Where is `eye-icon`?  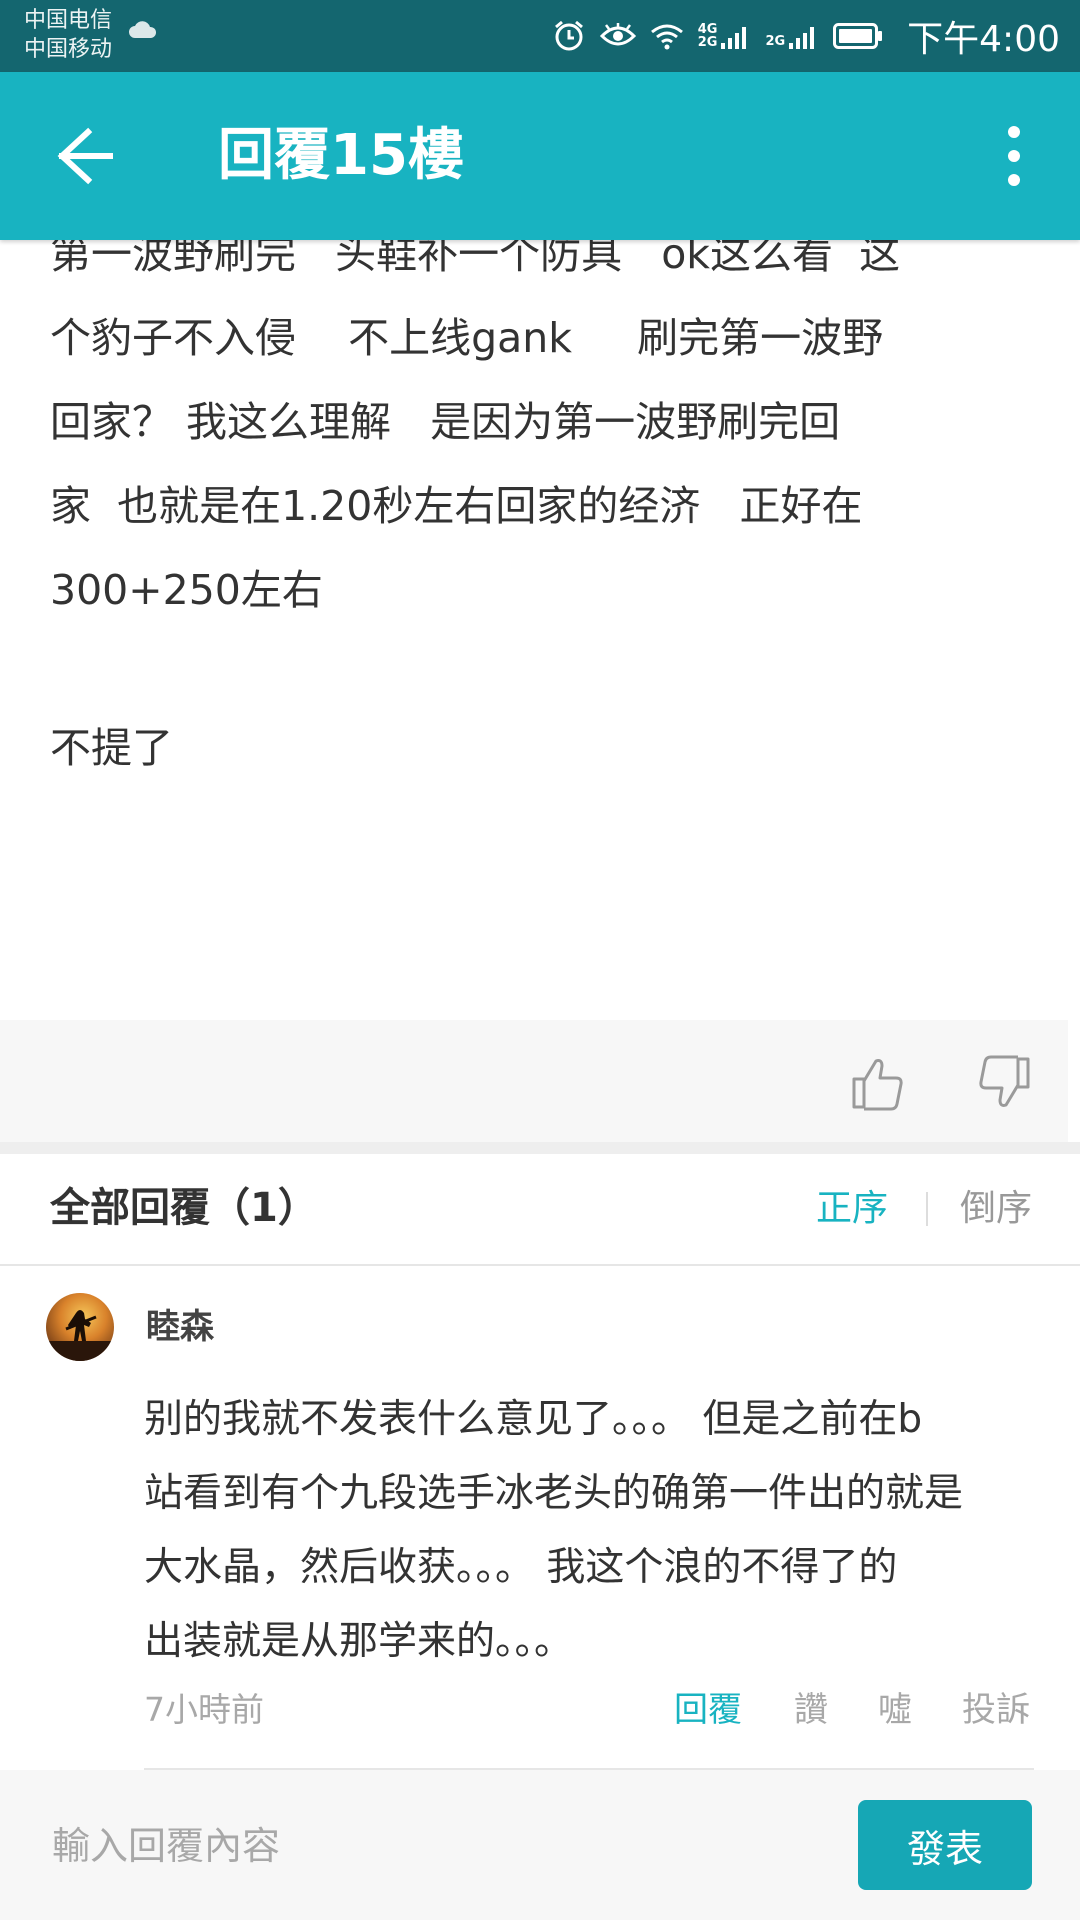 eye-icon is located at coordinates (617, 36).